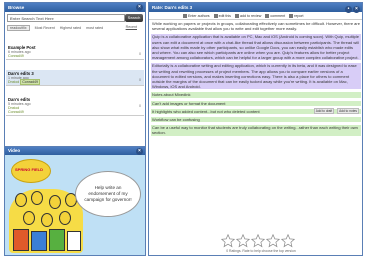  Describe the element at coordinates (45, 28) in the screenshot. I see `filter-most-recent: Most Recent` at that location.